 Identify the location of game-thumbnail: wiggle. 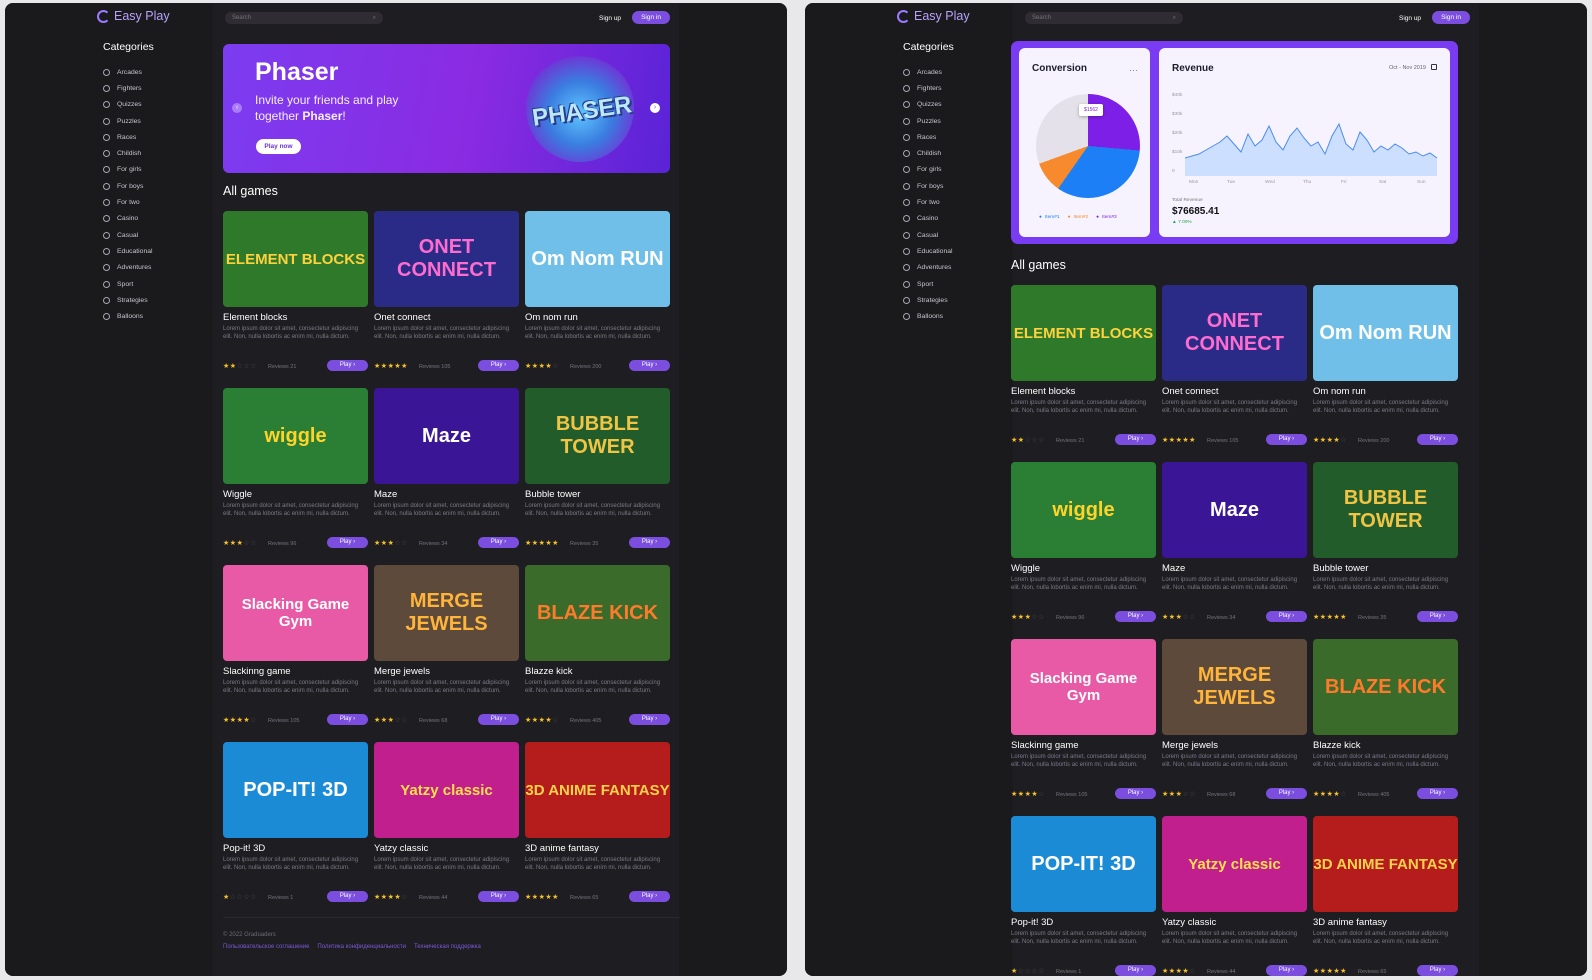
(1083, 510).